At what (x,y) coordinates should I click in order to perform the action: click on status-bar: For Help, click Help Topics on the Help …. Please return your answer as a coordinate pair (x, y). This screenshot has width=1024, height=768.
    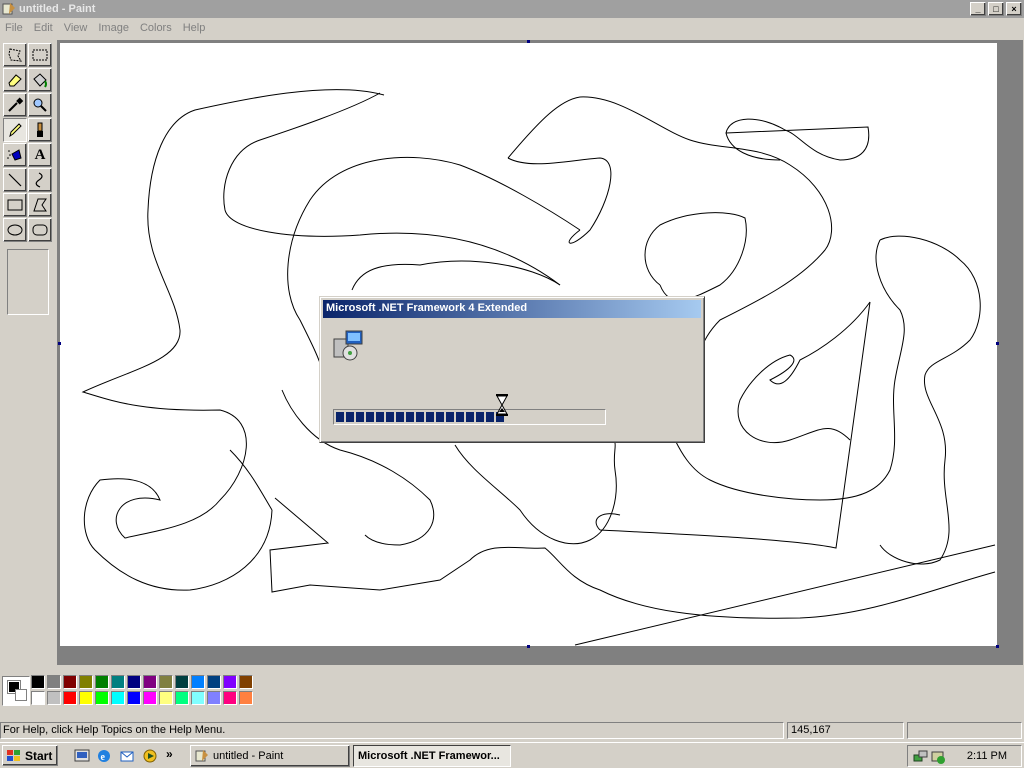
    Looking at the image, I should click on (512, 730).